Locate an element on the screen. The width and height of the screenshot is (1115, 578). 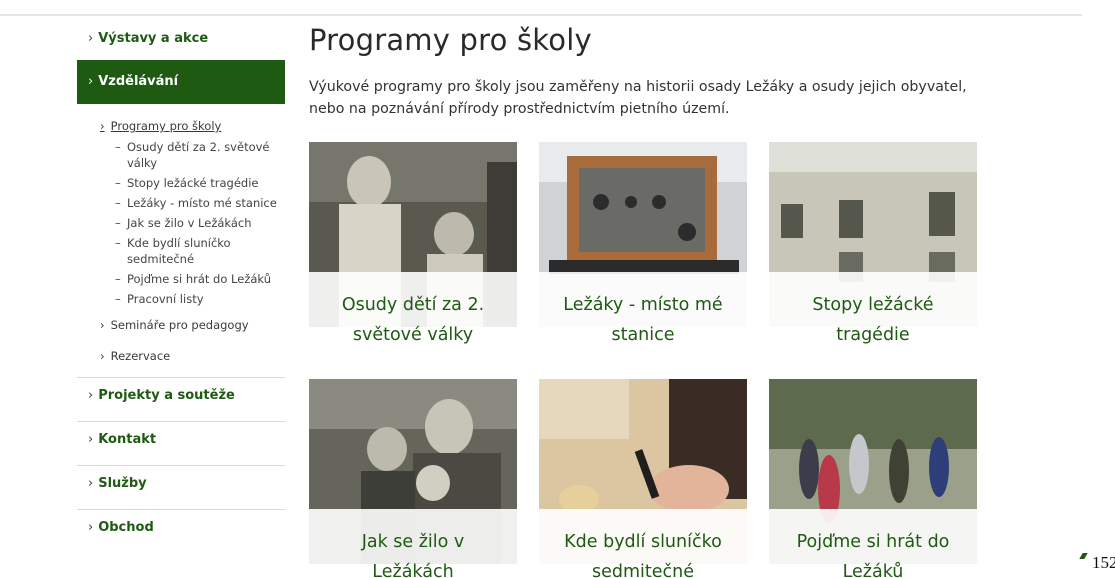
subnav-child-osudy: – Osudy dětí za 2. světové války is located at coordinates (181, 155).